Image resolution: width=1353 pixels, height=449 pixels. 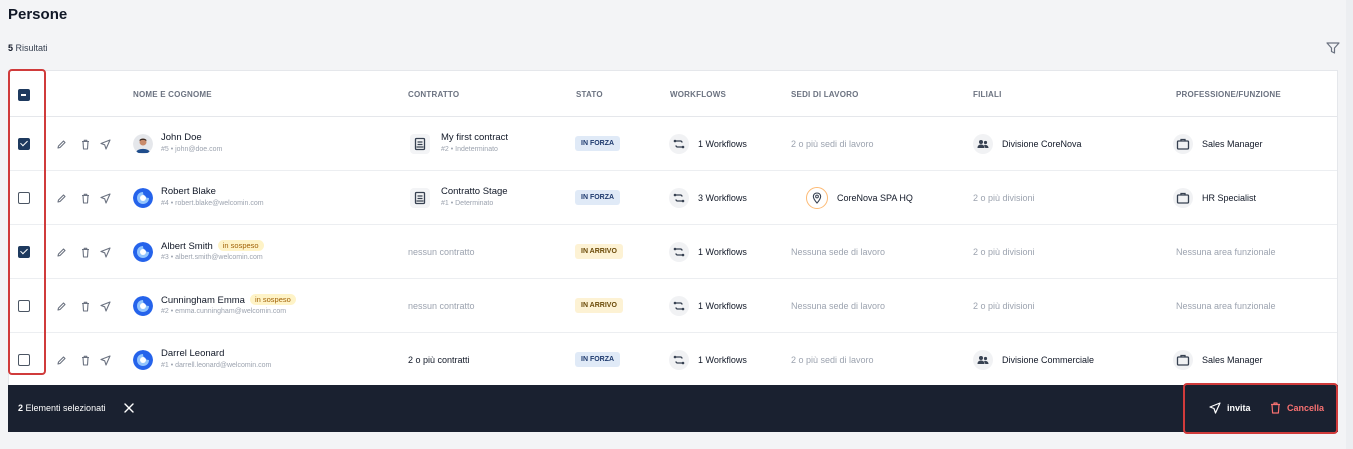 What do you see at coordinates (987, 94) in the screenshot?
I see `column-header-branches: FILIALI` at bounding box center [987, 94].